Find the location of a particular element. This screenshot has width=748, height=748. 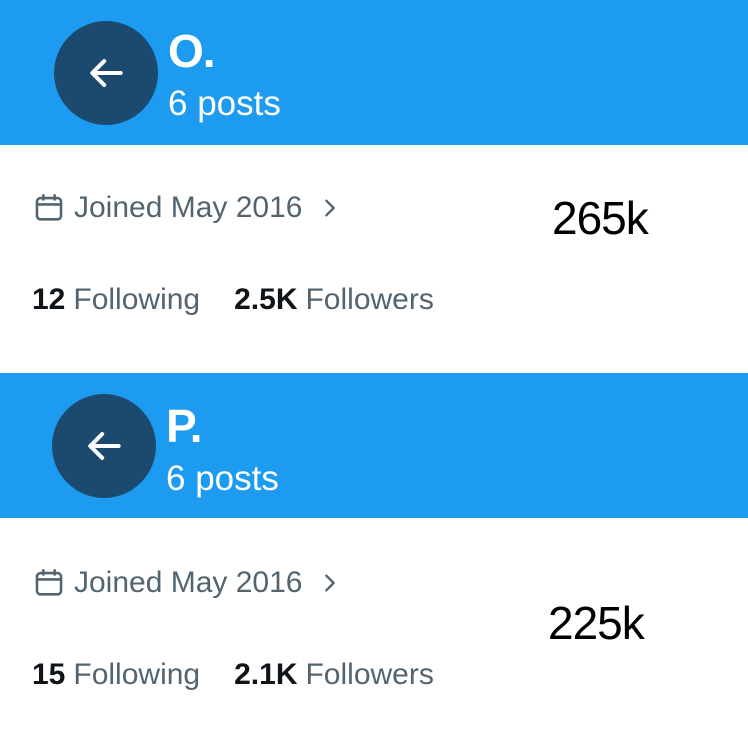

annotation-label: 225k is located at coordinates (596, 623).